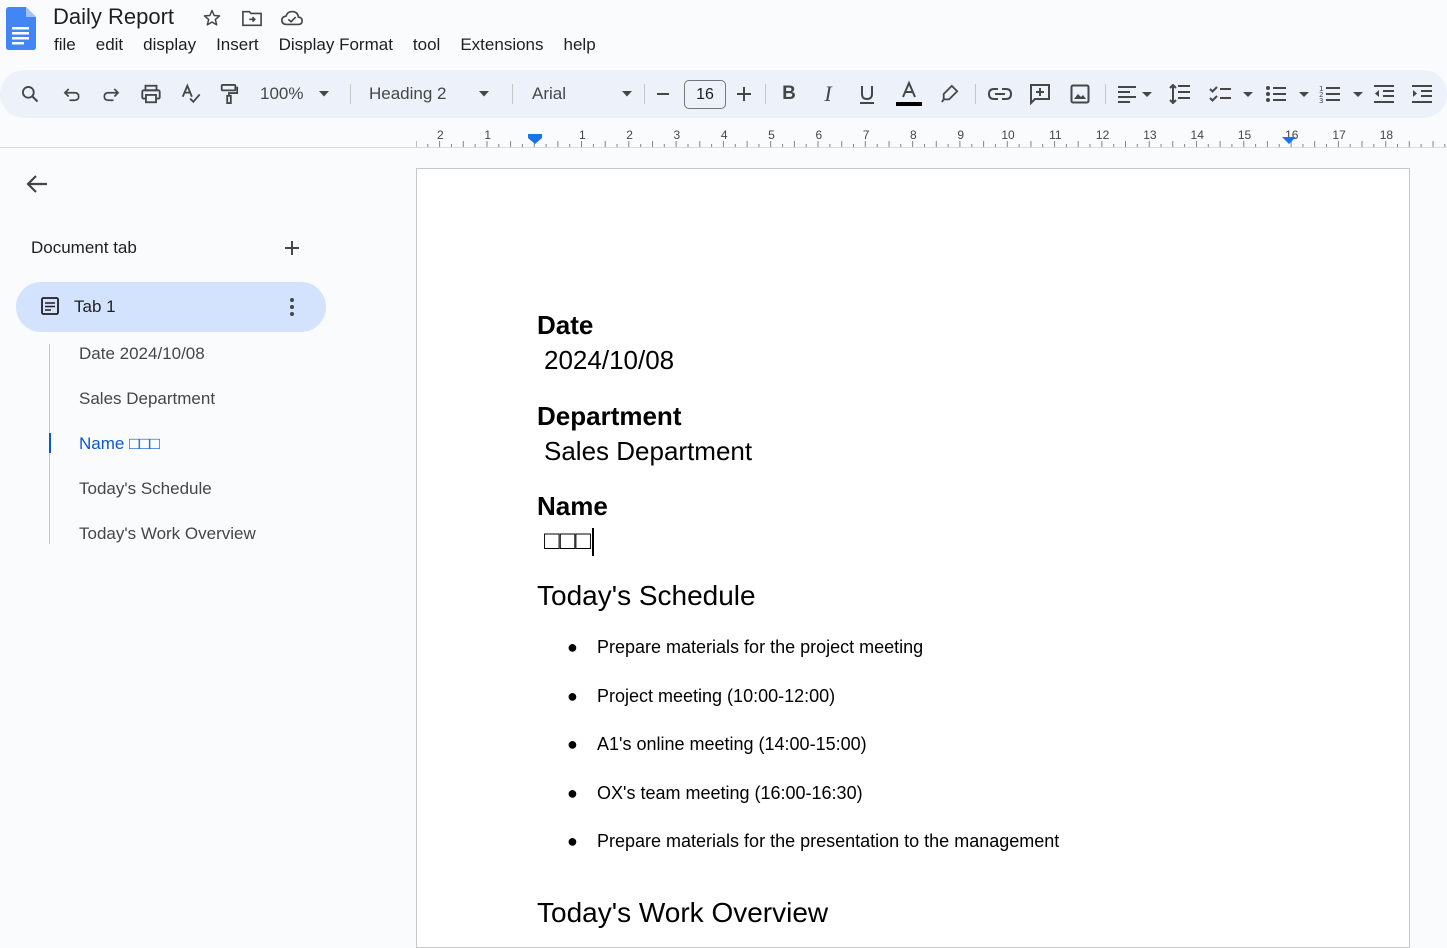 The height and width of the screenshot is (948, 1447). I want to click on ruler-label: 8, so click(913, 135).